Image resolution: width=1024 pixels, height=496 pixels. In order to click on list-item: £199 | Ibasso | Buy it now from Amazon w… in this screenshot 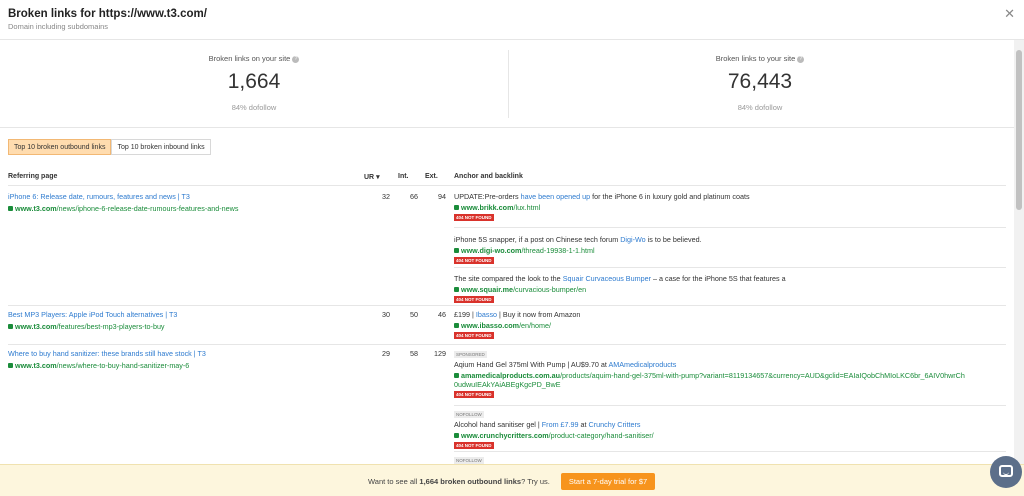, I will do `click(730, 327)`.